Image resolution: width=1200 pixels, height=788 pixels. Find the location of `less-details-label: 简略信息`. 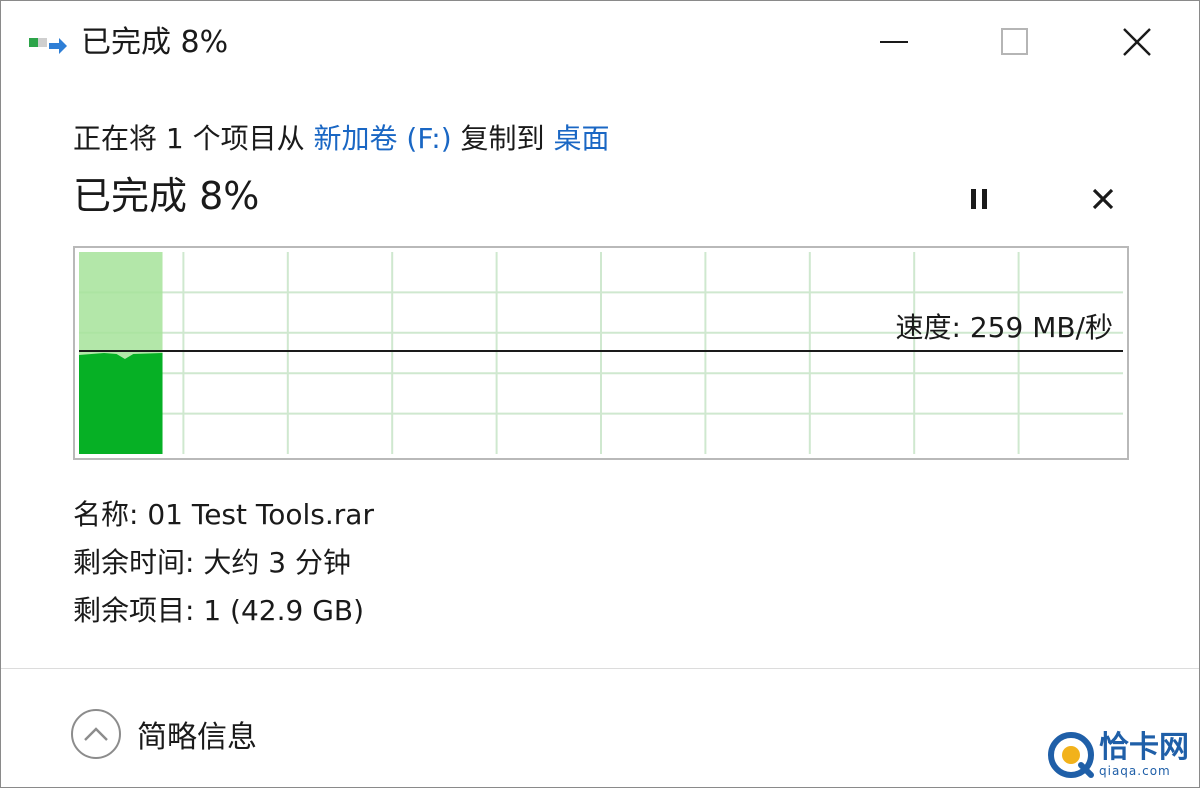

less-details-label: 简略信息 is located at coordinates (197, 737).